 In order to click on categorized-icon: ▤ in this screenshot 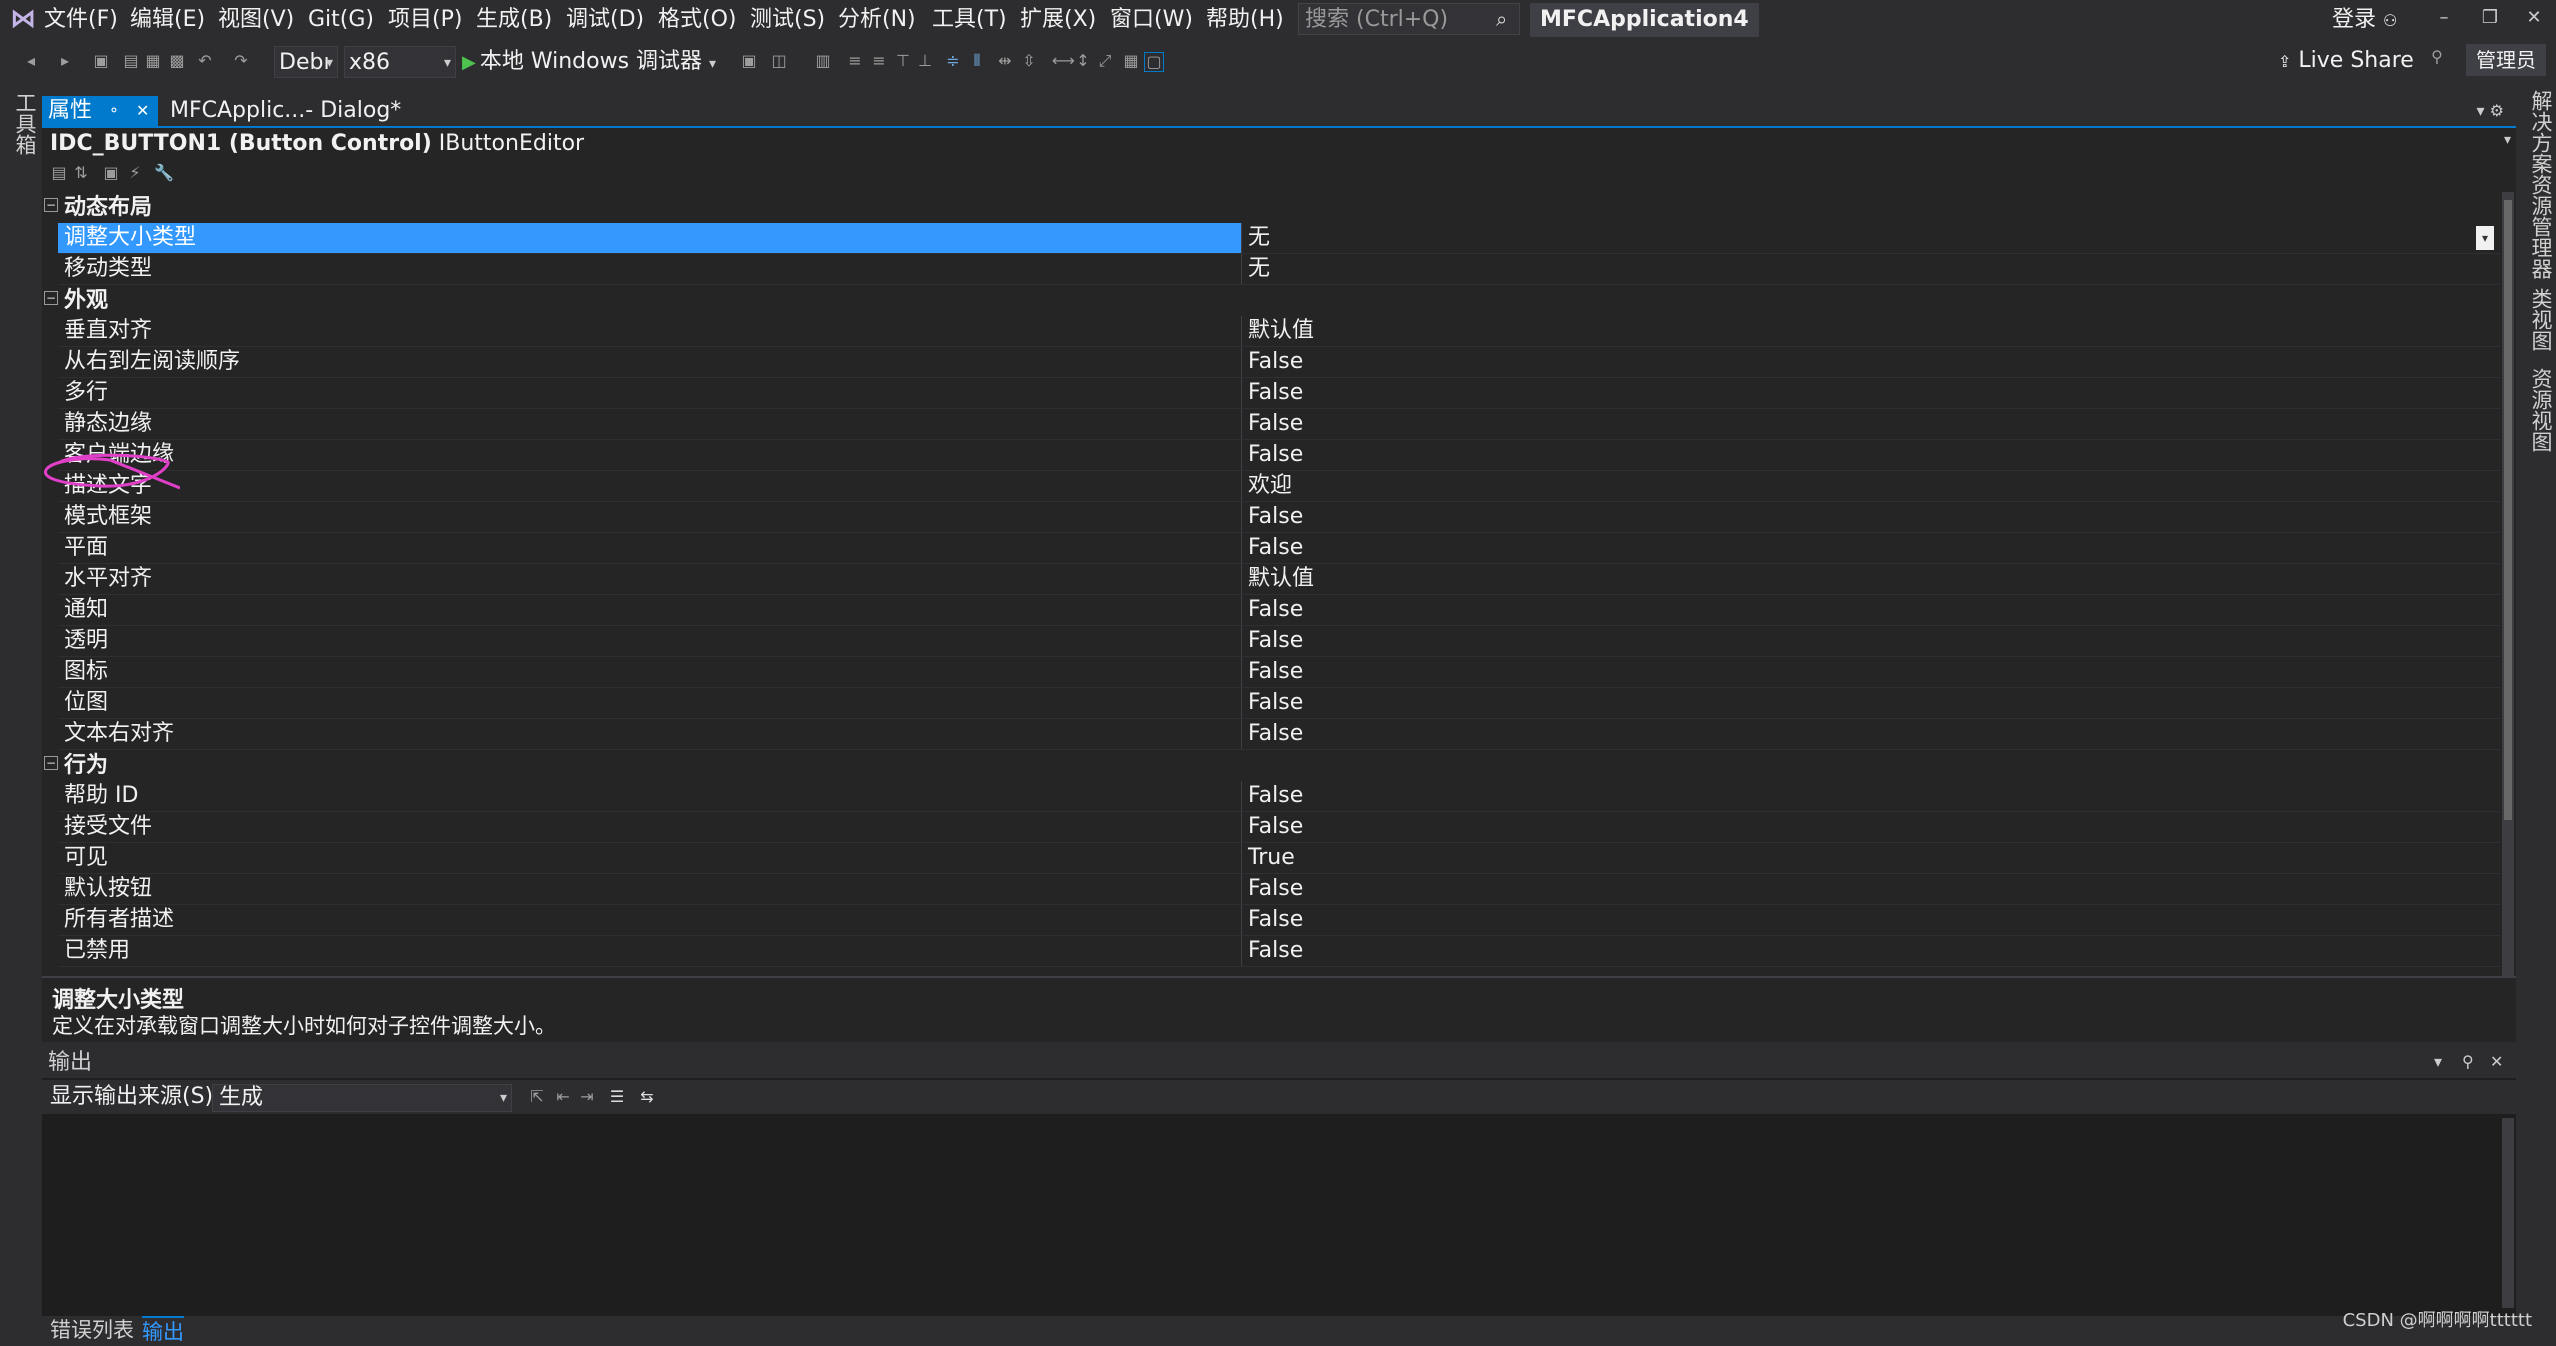, I will do `click(59, 173)`.